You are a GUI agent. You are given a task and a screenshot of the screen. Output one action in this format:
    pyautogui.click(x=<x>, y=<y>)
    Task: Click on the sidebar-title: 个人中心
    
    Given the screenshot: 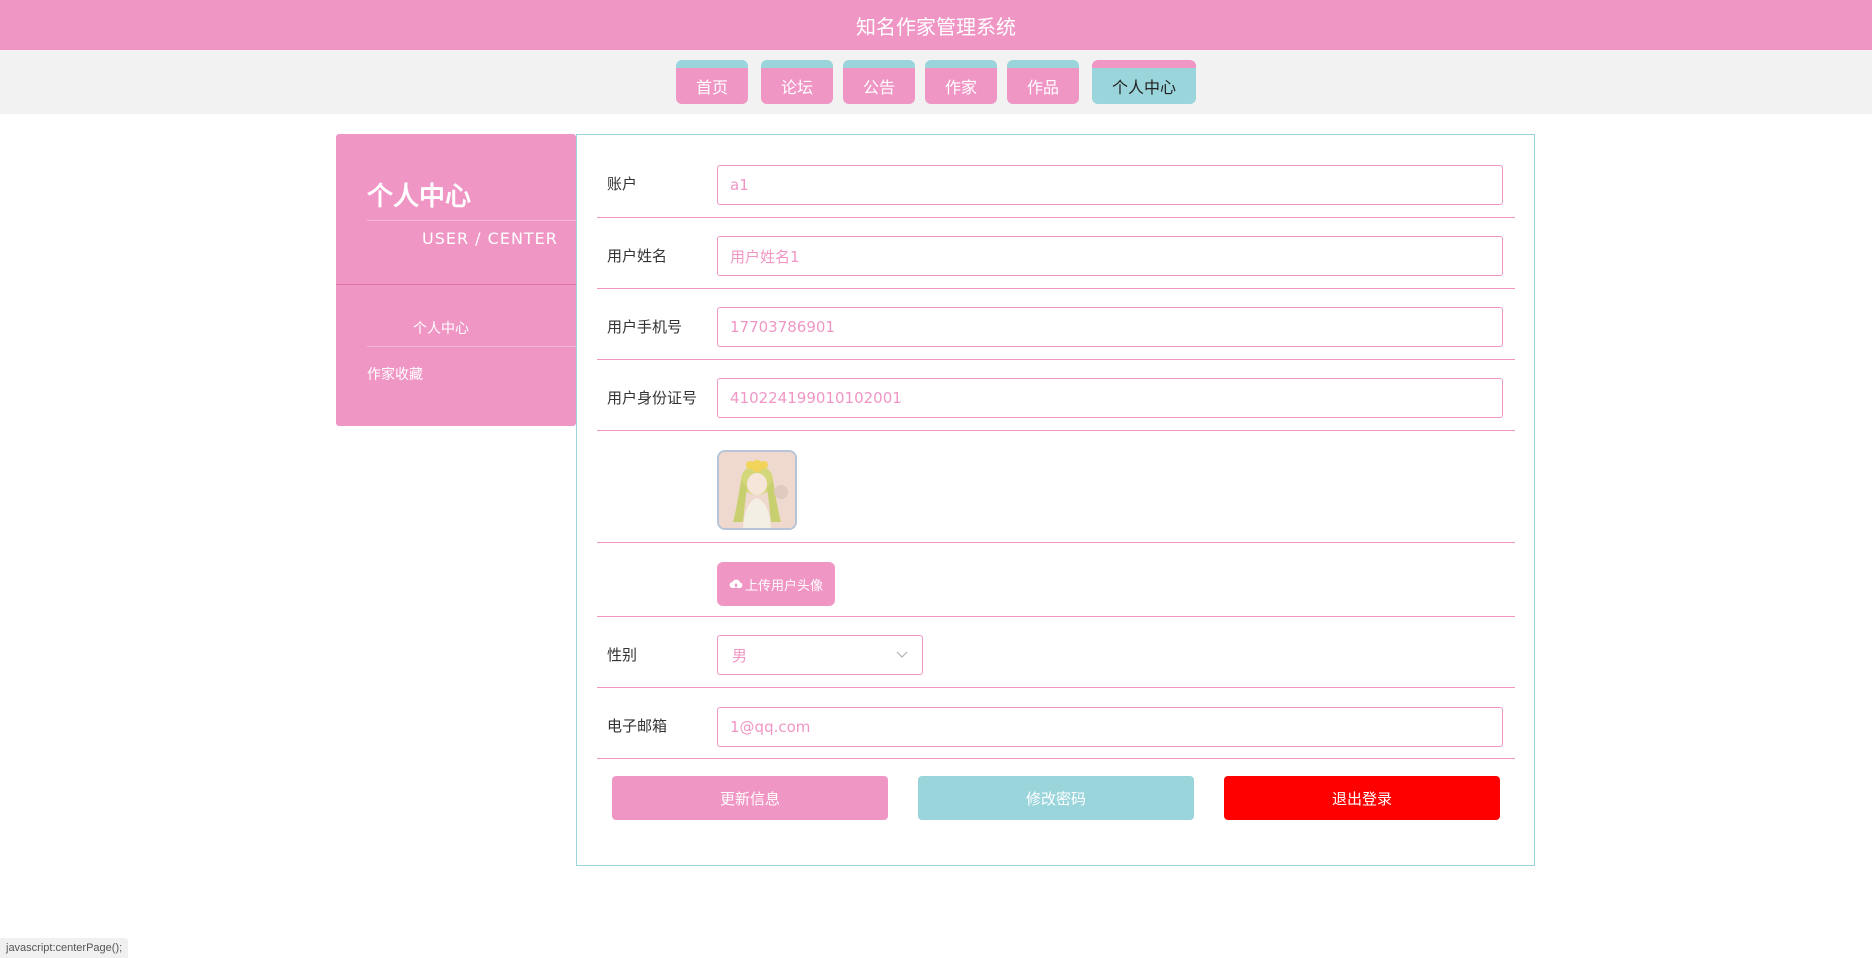 What is the action you would take?
    pyautogui.click(x=419, y=197)
    